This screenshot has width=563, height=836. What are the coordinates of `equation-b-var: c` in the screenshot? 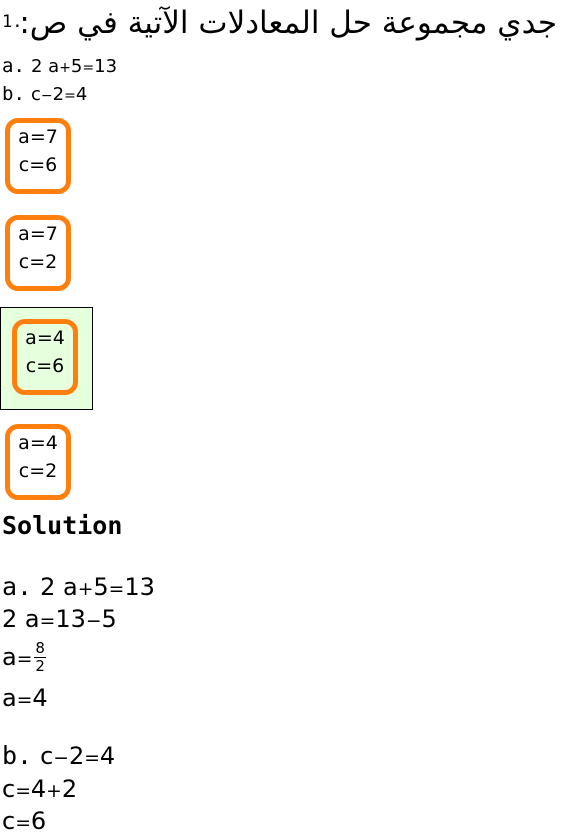 It's located at (35, 94).